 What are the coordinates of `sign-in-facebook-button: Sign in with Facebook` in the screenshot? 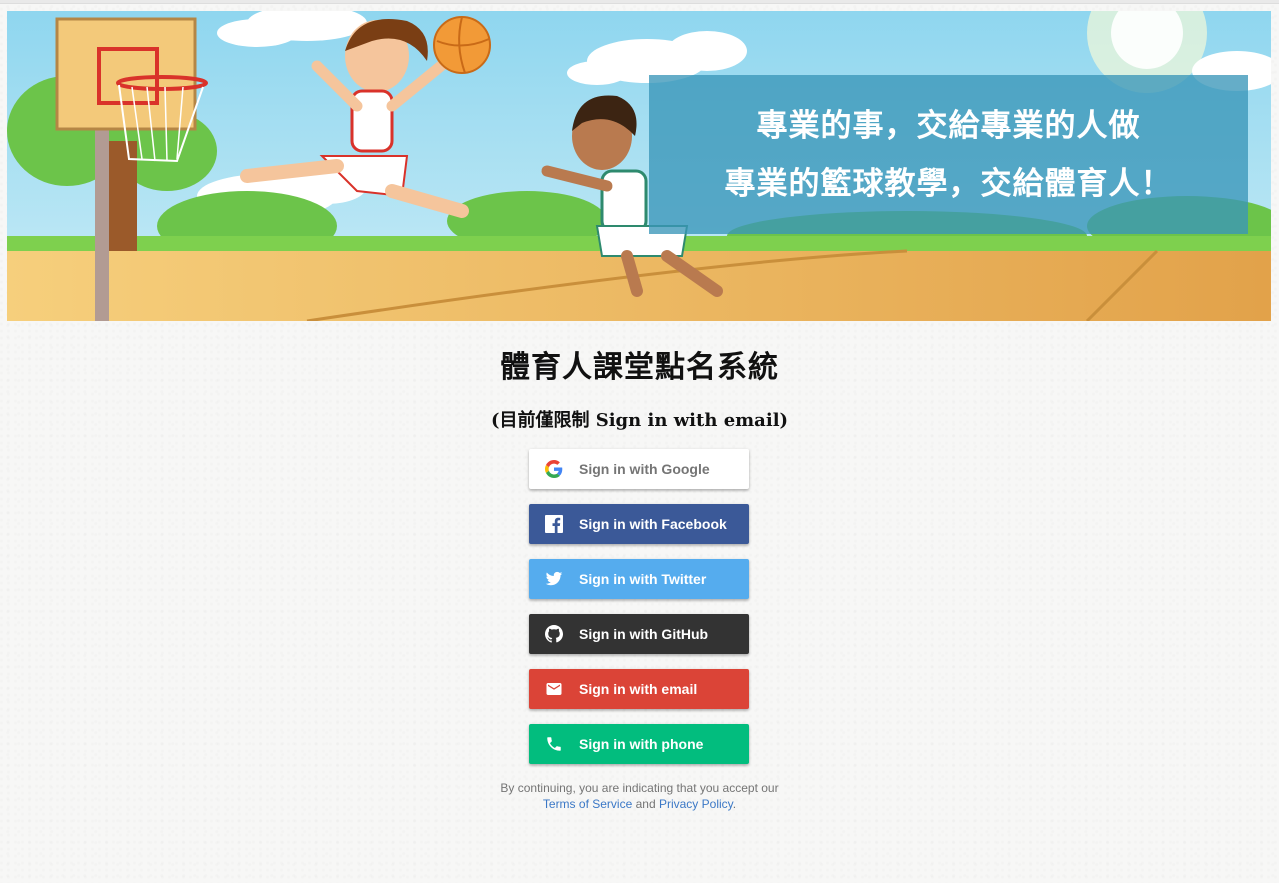 It's located at (639, 524).